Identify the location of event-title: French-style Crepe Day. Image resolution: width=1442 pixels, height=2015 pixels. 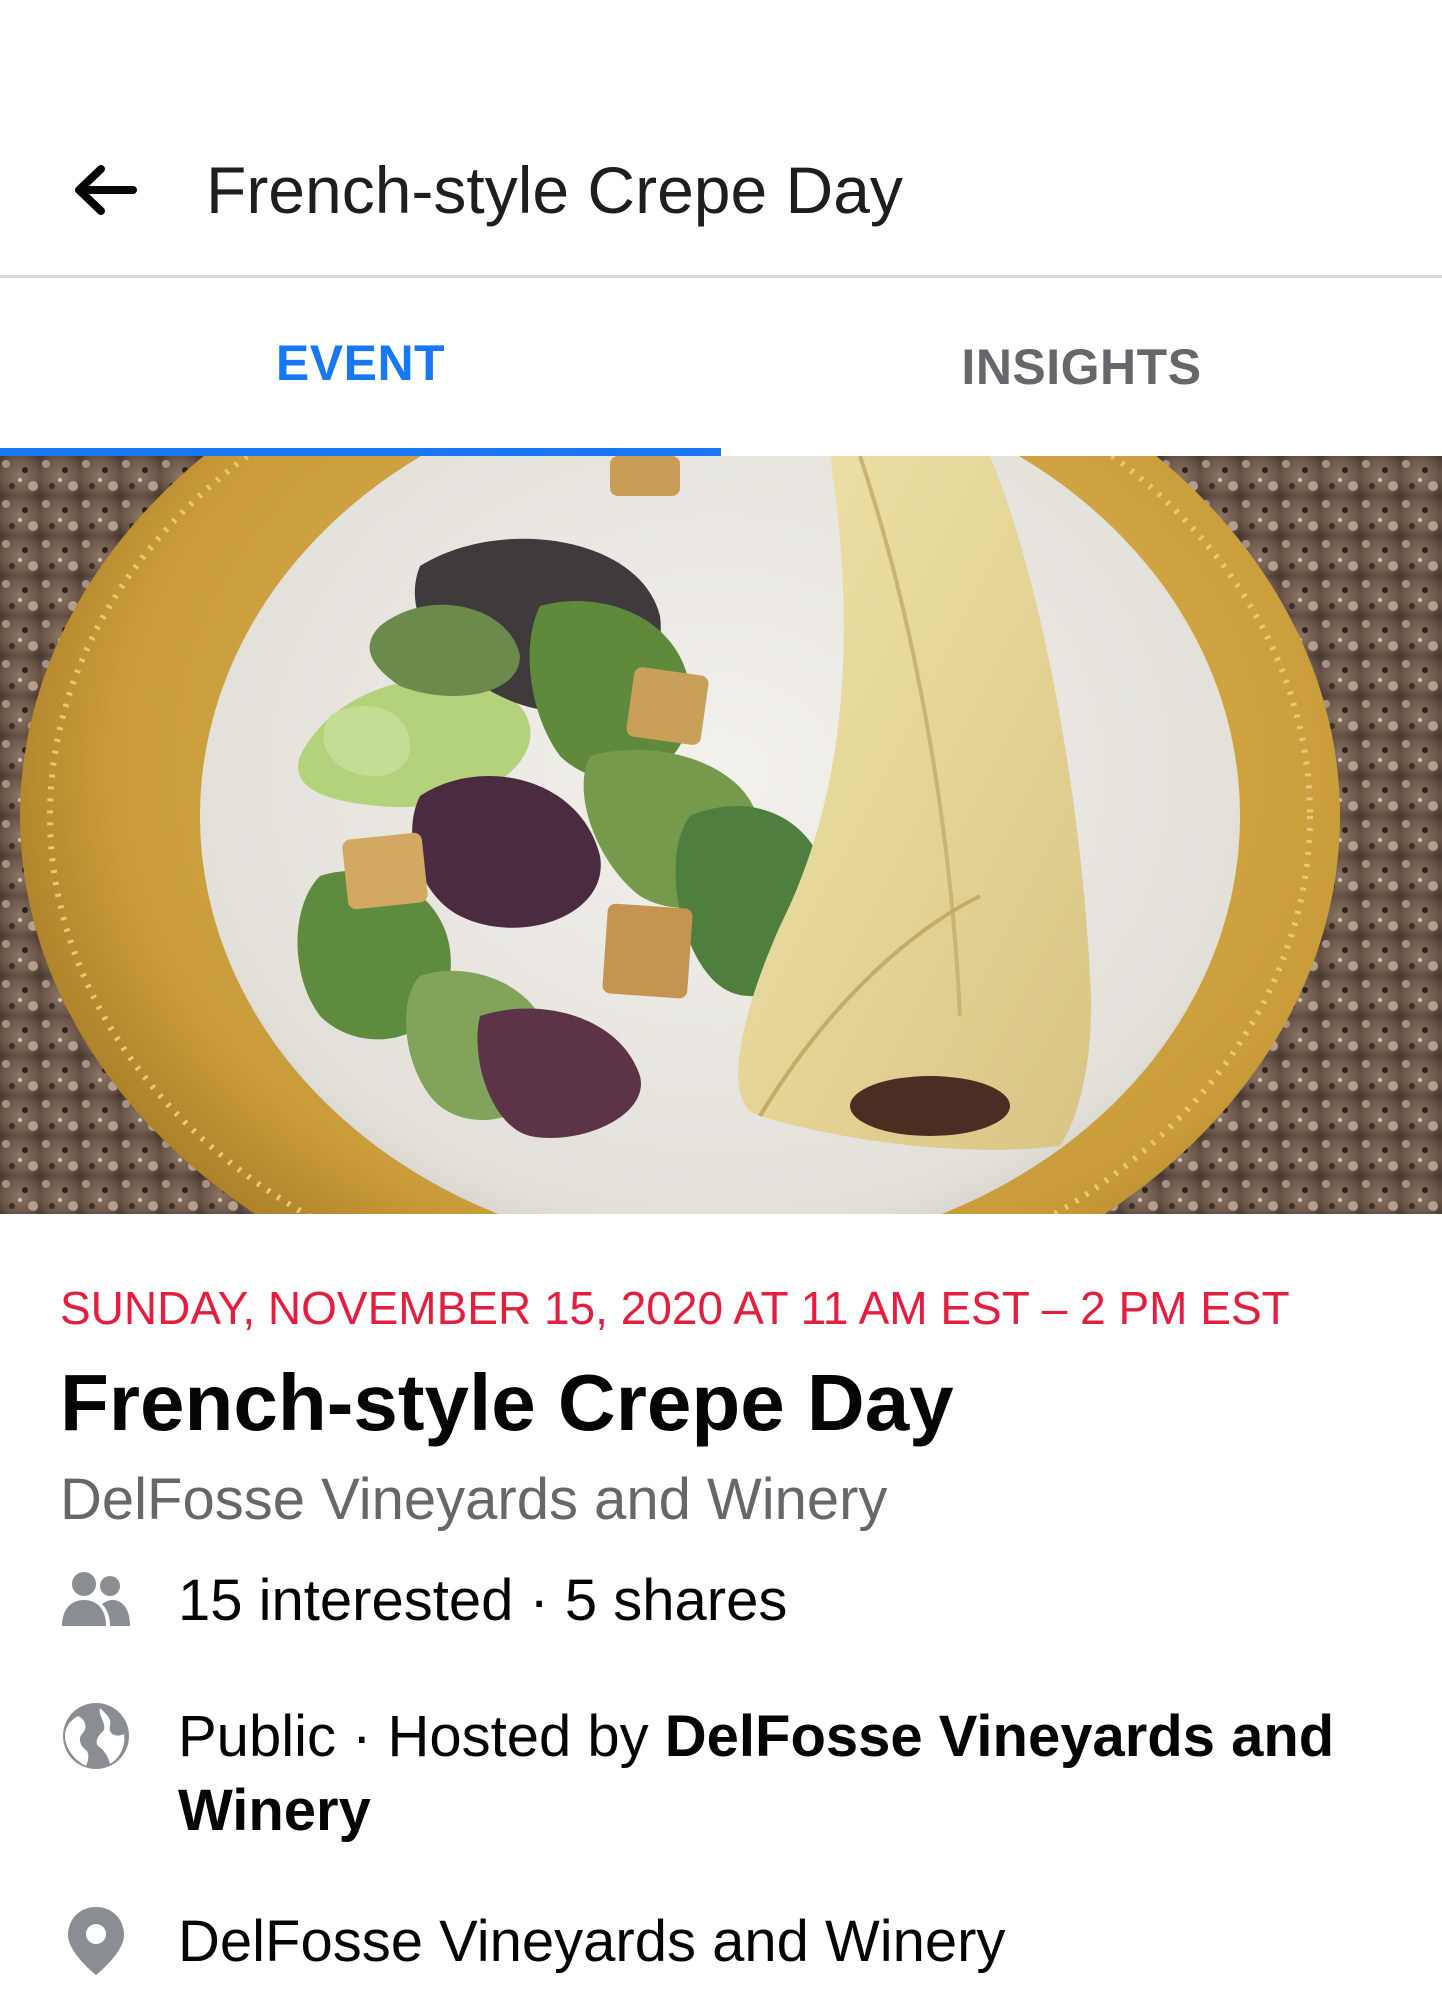
(507, 1402).